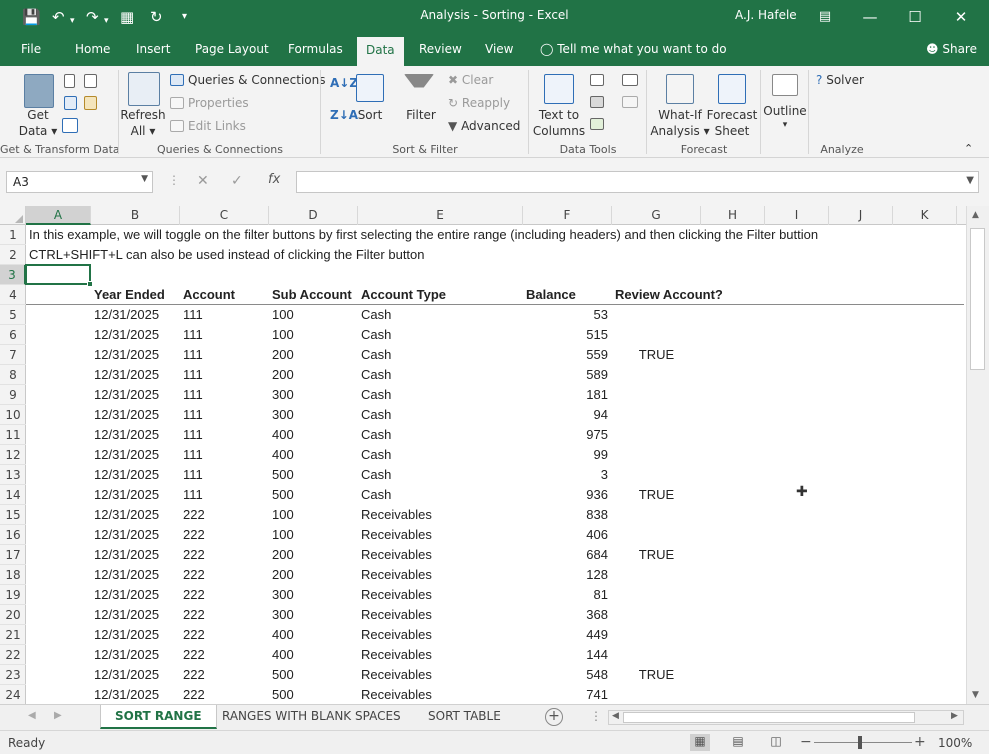  I want to click on row-header: 23, so click(13, 675).